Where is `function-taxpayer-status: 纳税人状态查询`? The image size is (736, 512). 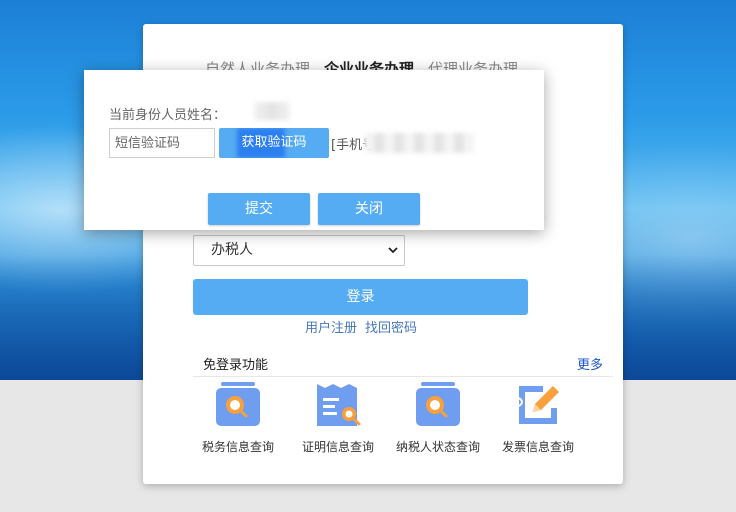
function-taxpayer-status: 纳税人状态查询 is located at coordinates (438, 418).